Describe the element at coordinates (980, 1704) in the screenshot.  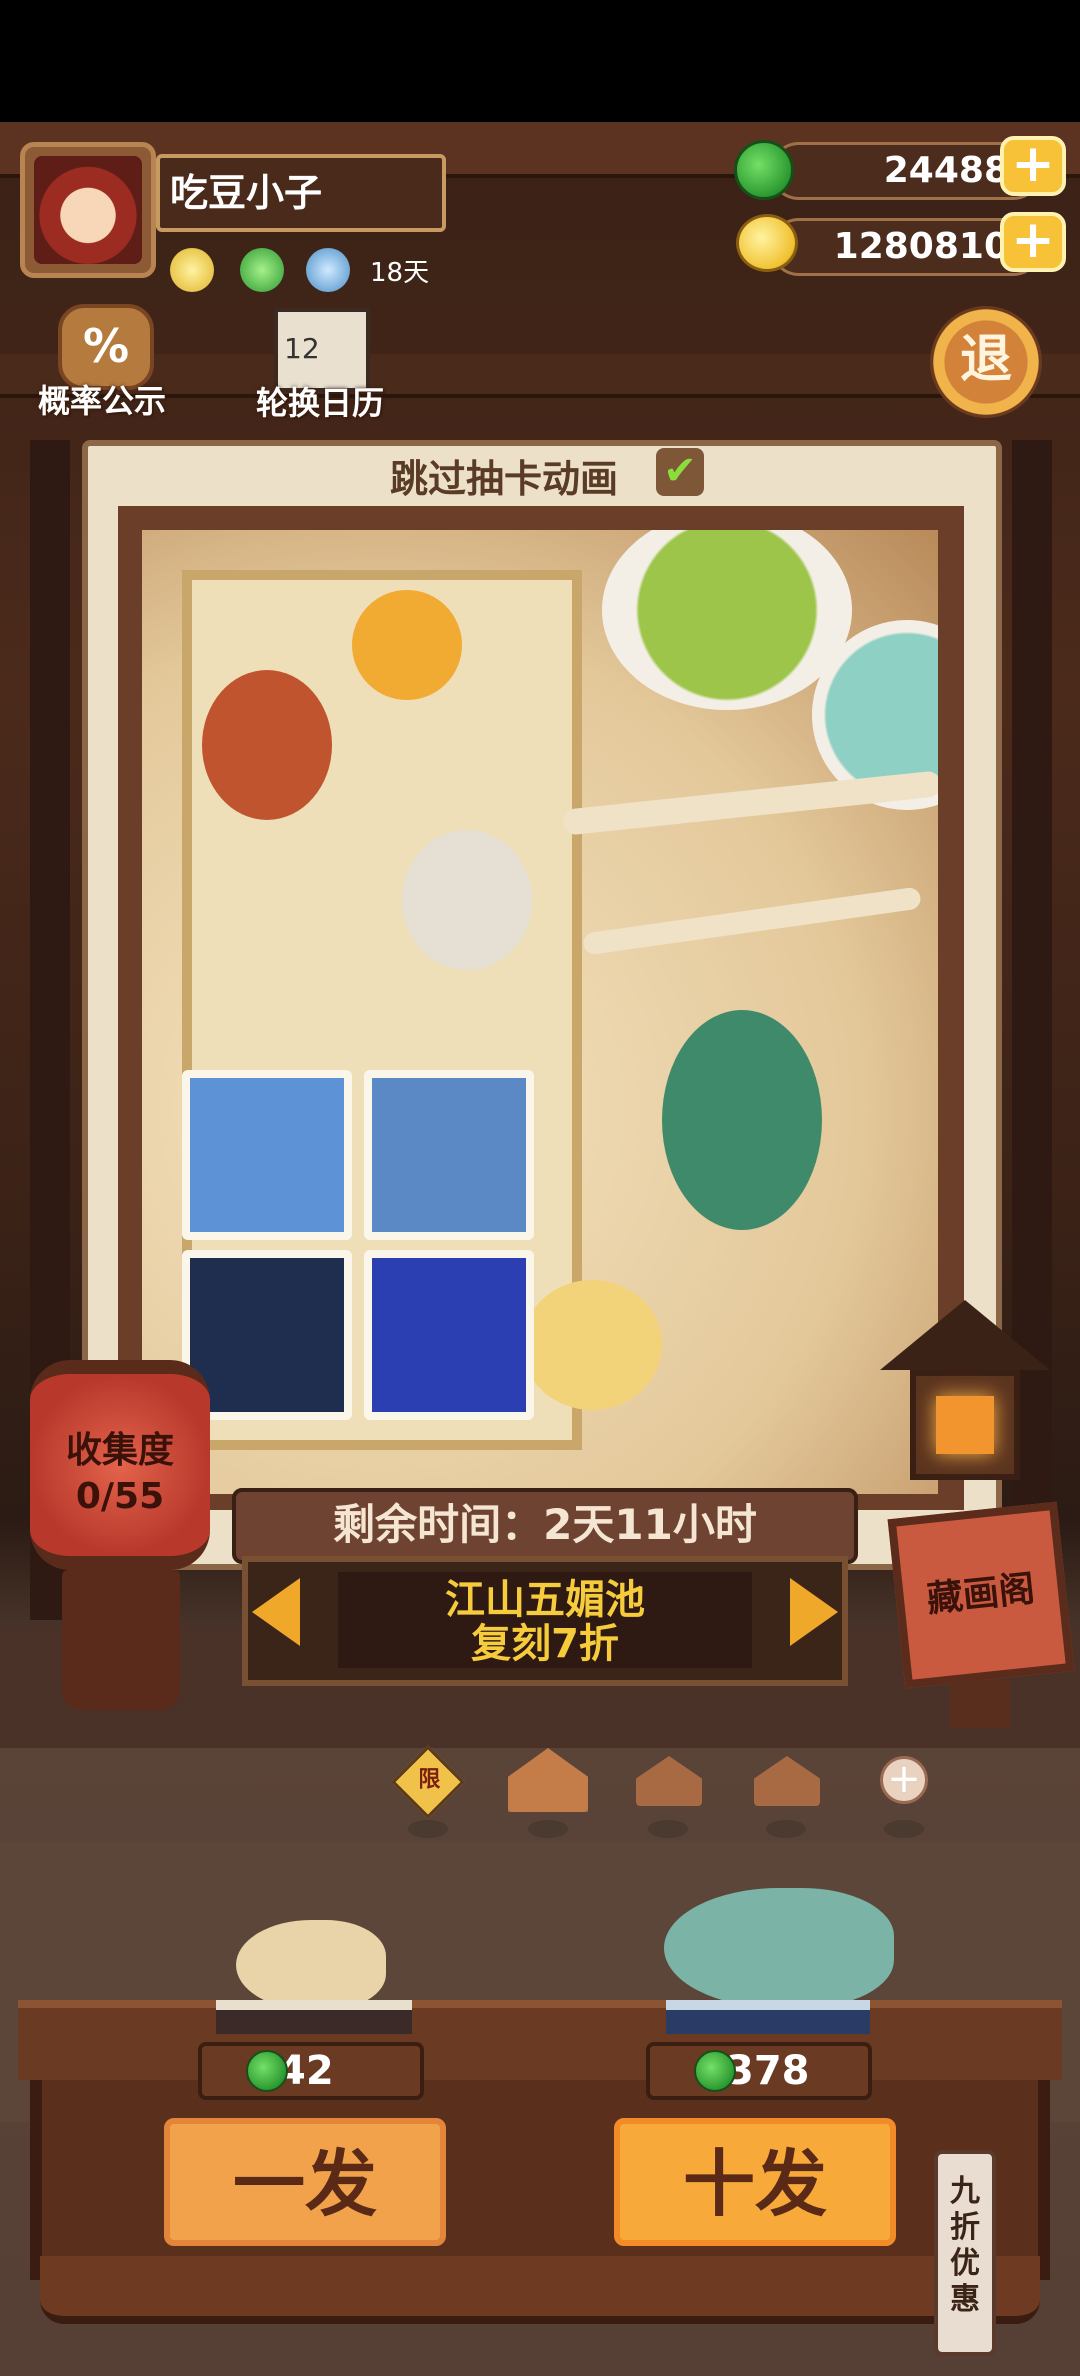
I see `collection-hall-post` at that location.